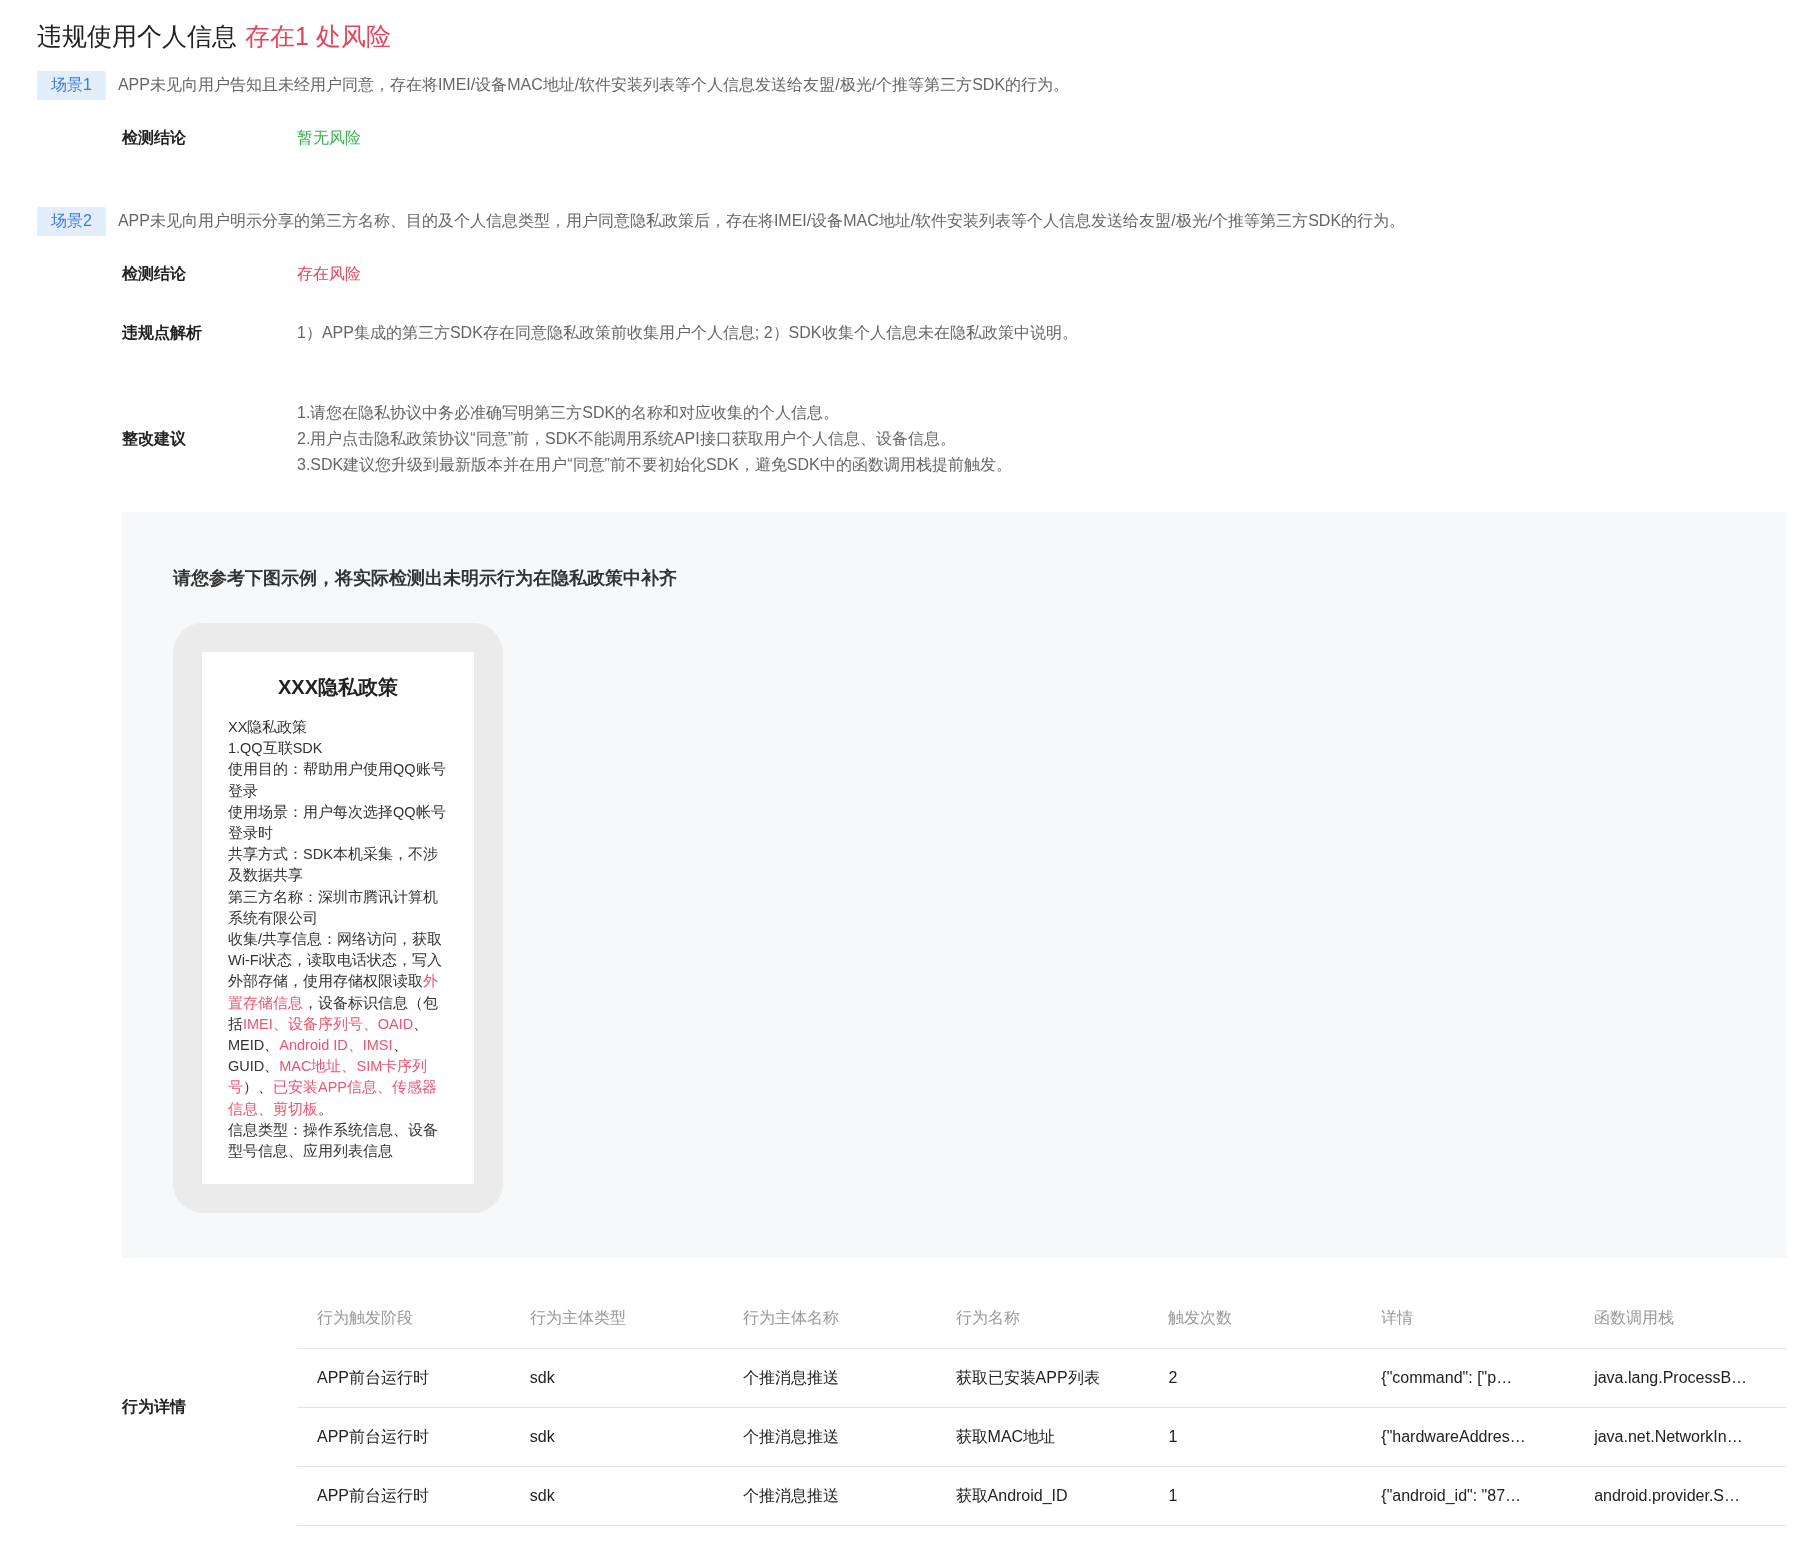  Describe the element at coordinates (162, 333) in the screenshot. I see `field-label: 违规点解析` at that location.